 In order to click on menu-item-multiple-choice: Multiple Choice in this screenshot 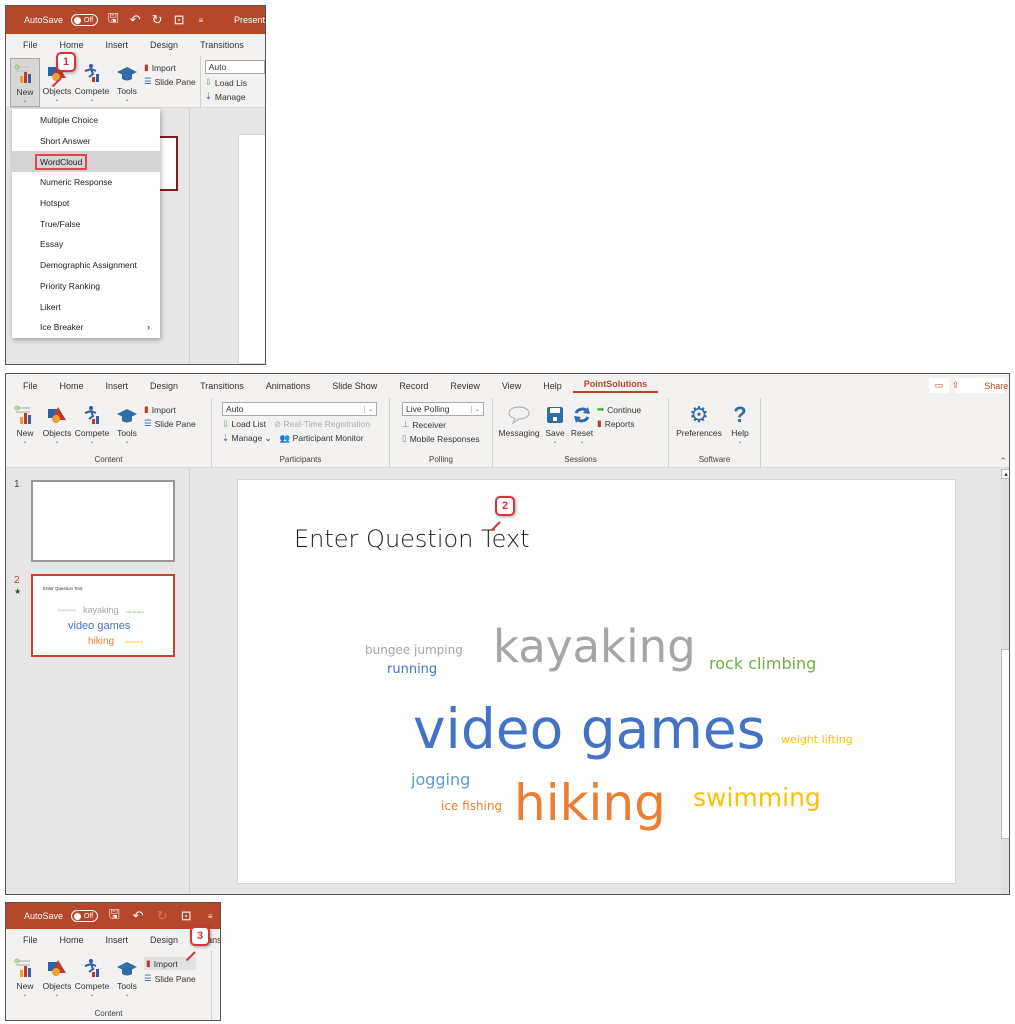, I will do `click(86, 120)`.